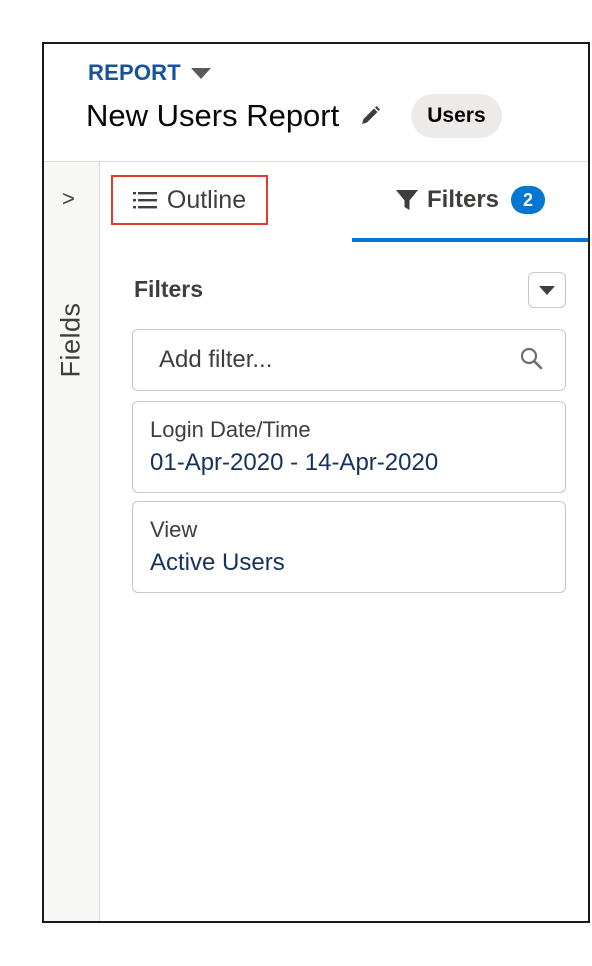 This screenshot has height=966, width=592. I want to click on report-title: New Users Report, so click(213, 115).